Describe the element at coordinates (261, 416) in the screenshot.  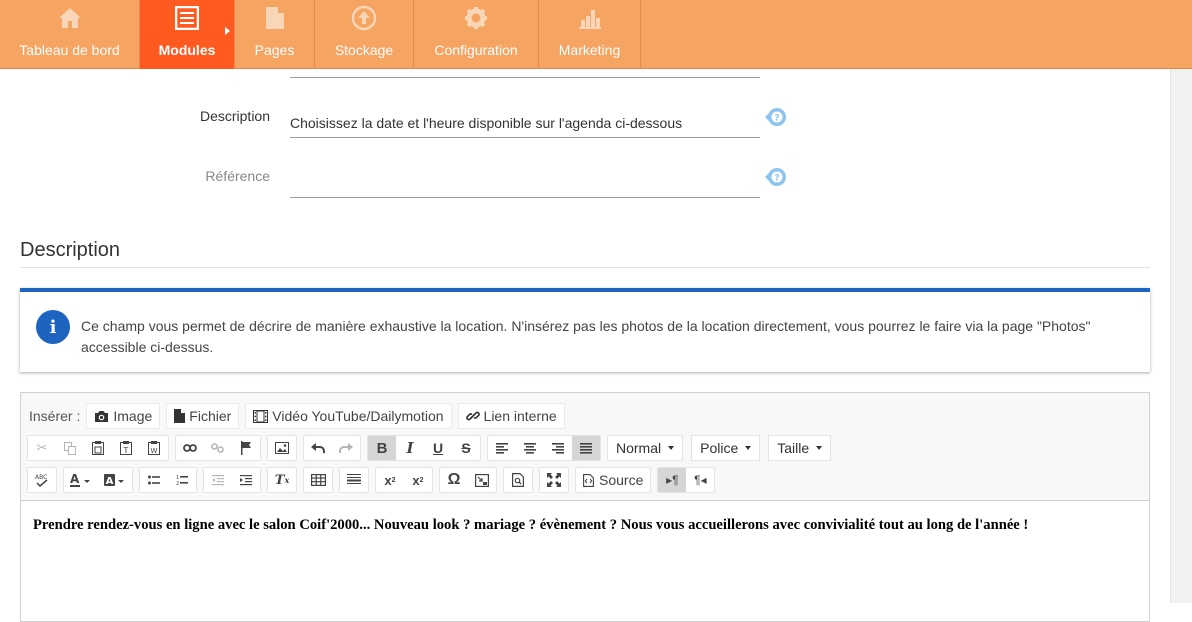
I see `film-icon` at that location.